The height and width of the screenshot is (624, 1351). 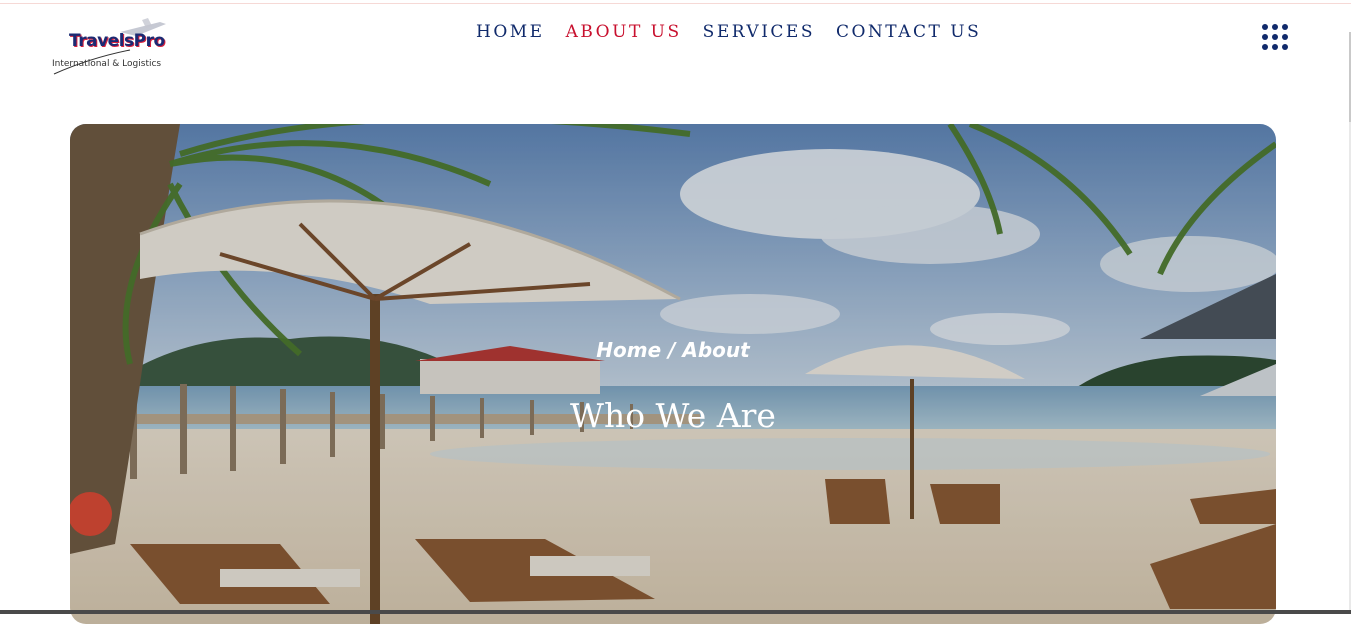 I want to click on grid-dots-icon, so click(x=1275, y=37).